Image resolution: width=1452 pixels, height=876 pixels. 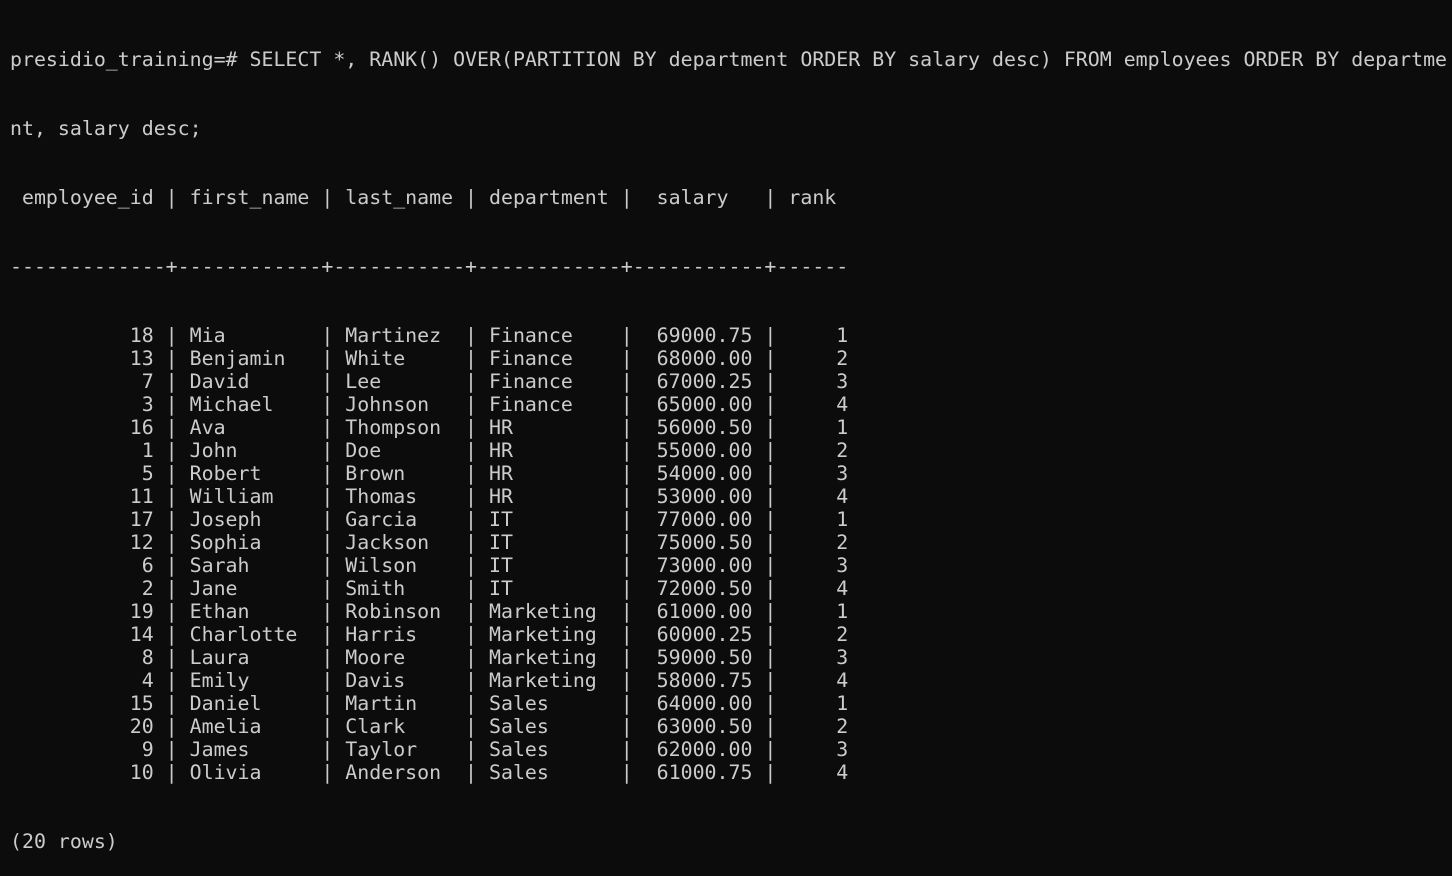 I want to click on row-count: (20 rows), so click(x=64, y=841).